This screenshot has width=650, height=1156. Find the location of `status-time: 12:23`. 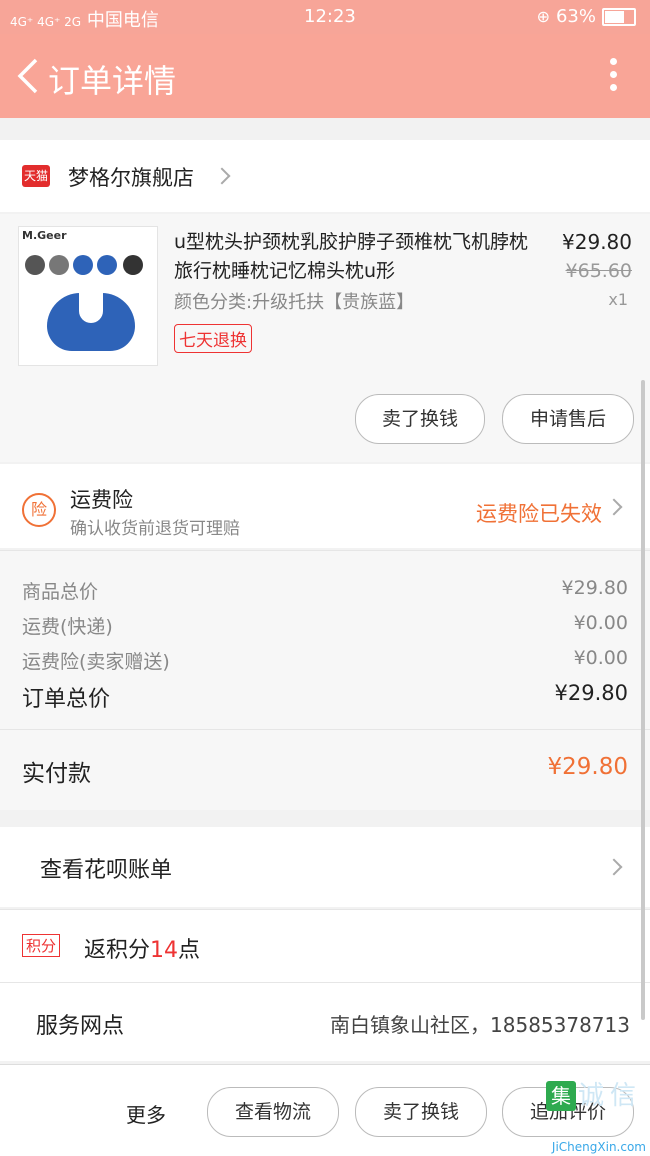

status-time: 12:23 is located at coordinates (330, 16).